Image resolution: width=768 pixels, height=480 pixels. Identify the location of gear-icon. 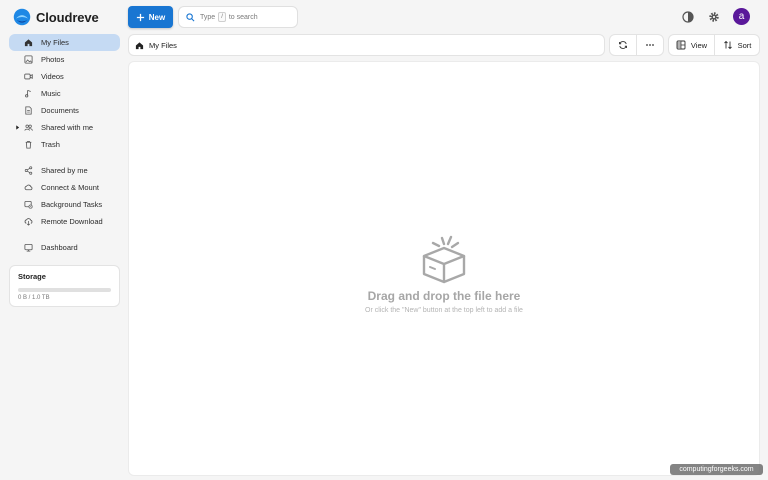
(714, 16).